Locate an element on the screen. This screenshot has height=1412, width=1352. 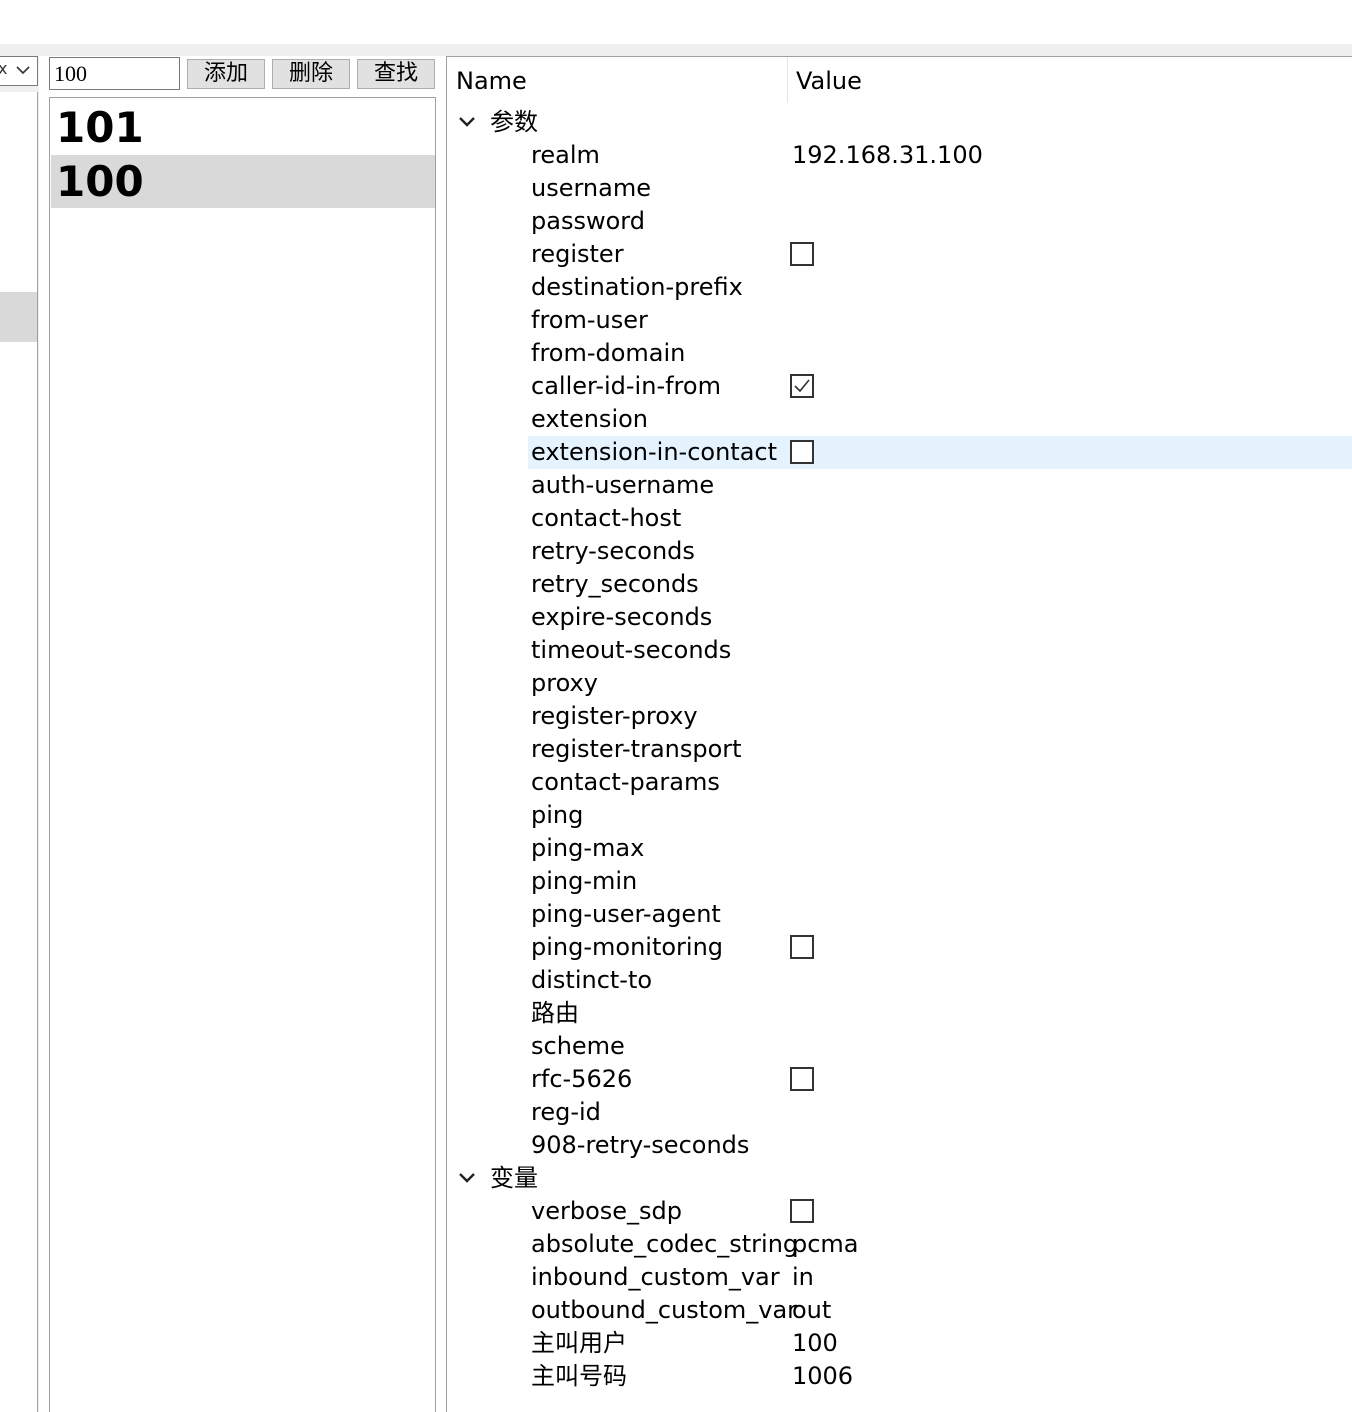
property-row: expire-seconds is located at coordinates (899, 617).